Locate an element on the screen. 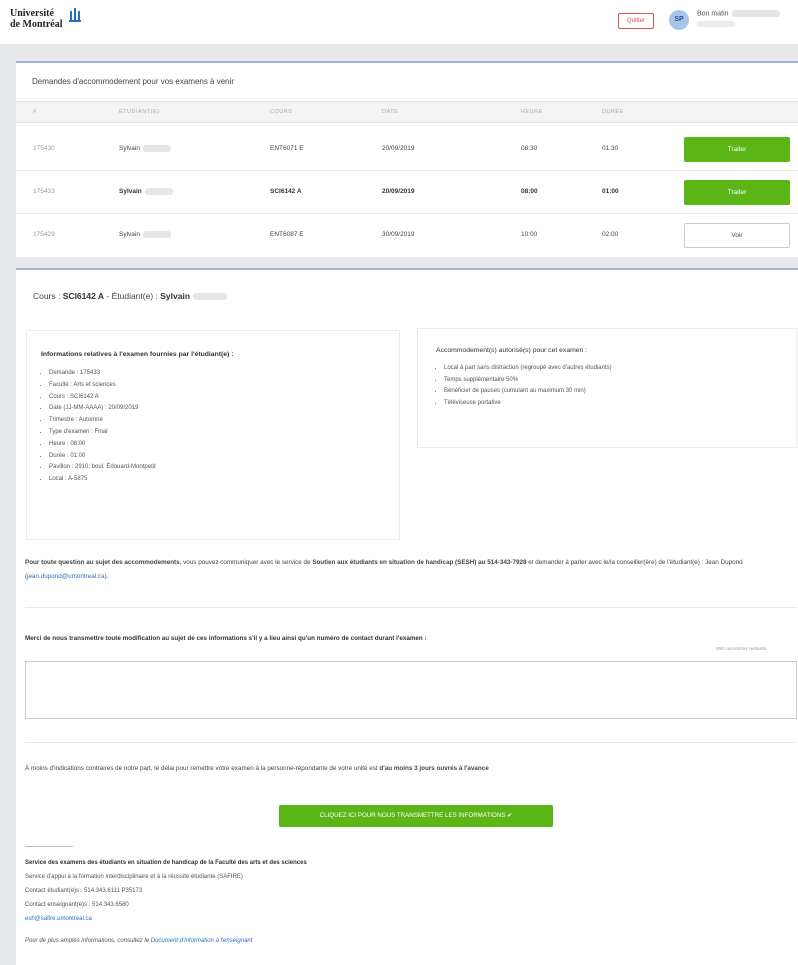 The height and width of the screenshot is (965, 798). greeting: Bon matin is located at coordinates (738, 13).